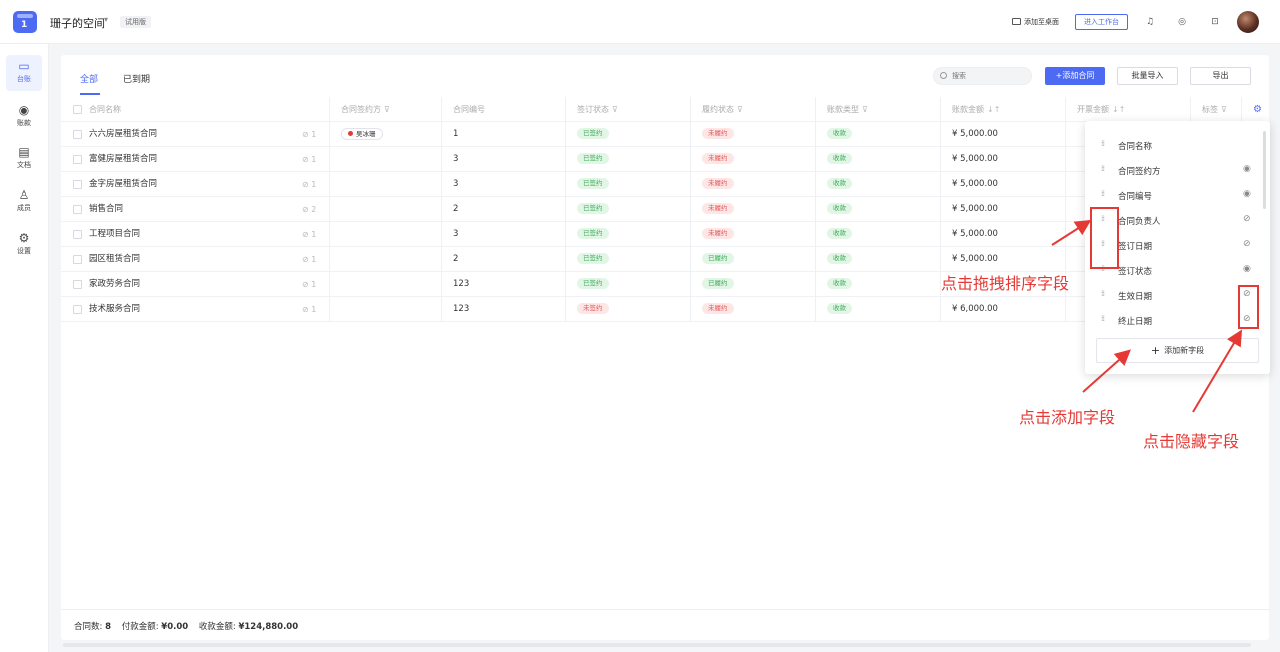  What do you see at coordinates (1147, 316) in the screenshot?
I see `annotation-arrows` at bounding box center [1147, 316].